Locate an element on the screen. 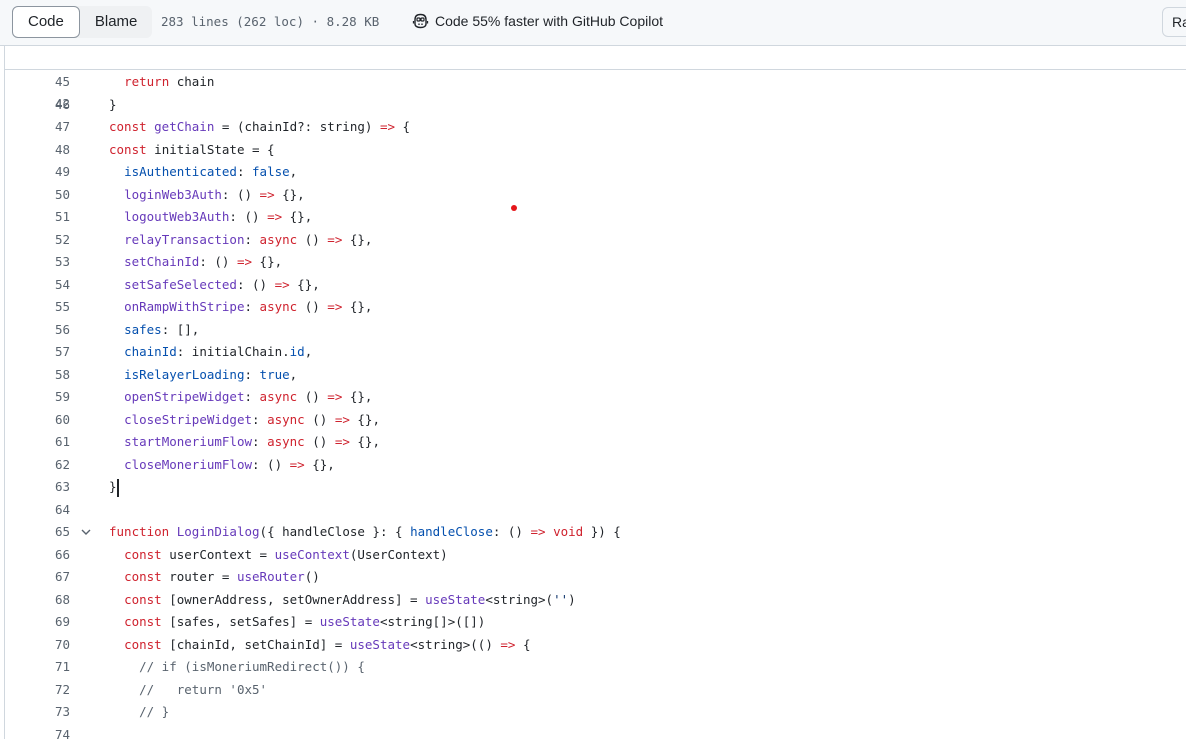  code-token: <string[]>([]) is located at coordinates (432, 621).